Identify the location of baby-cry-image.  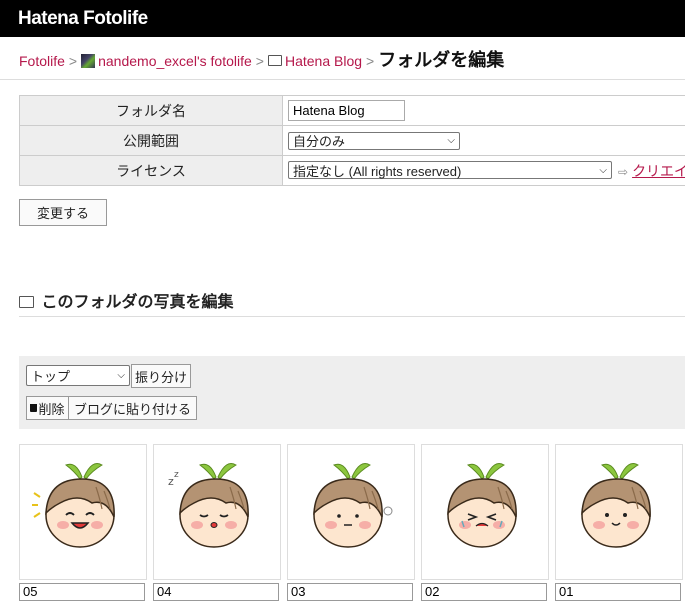
(482, 505).